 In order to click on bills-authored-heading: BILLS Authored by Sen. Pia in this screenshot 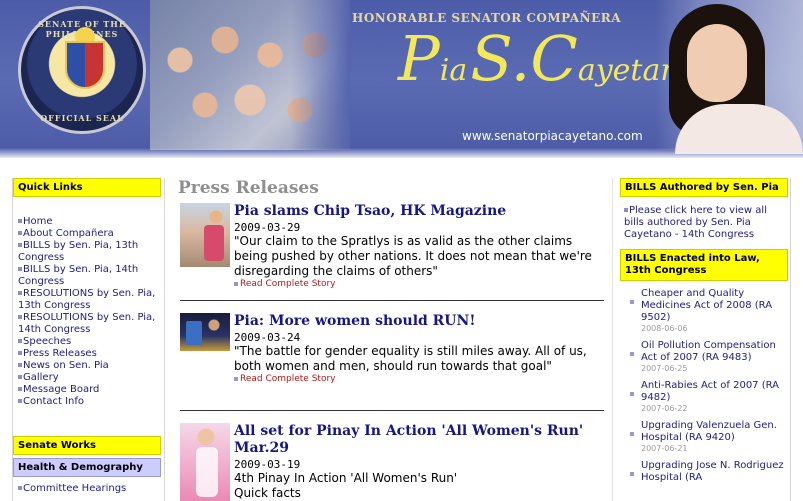, I will do `click(704, 187)`.